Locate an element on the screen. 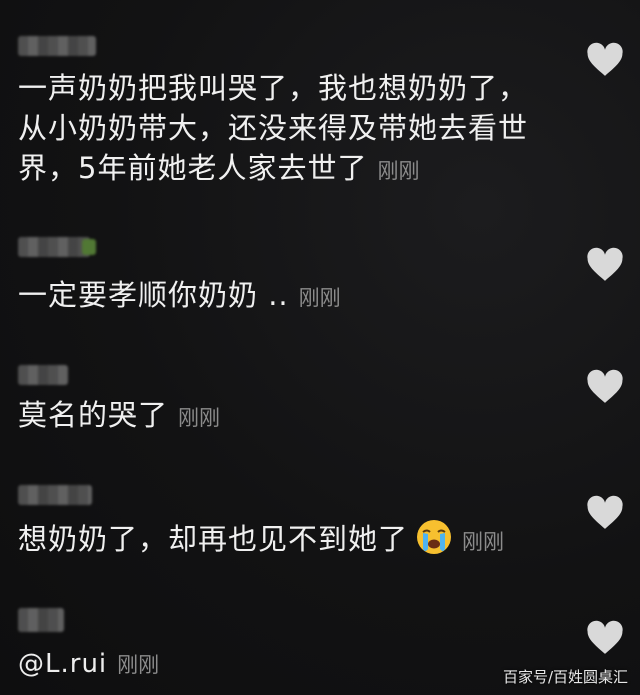 This screenshot has width=640, height=695. comment-text: 一定要孝顺你奶奶 .. 刚刚 is located at coordinates (299, 296).